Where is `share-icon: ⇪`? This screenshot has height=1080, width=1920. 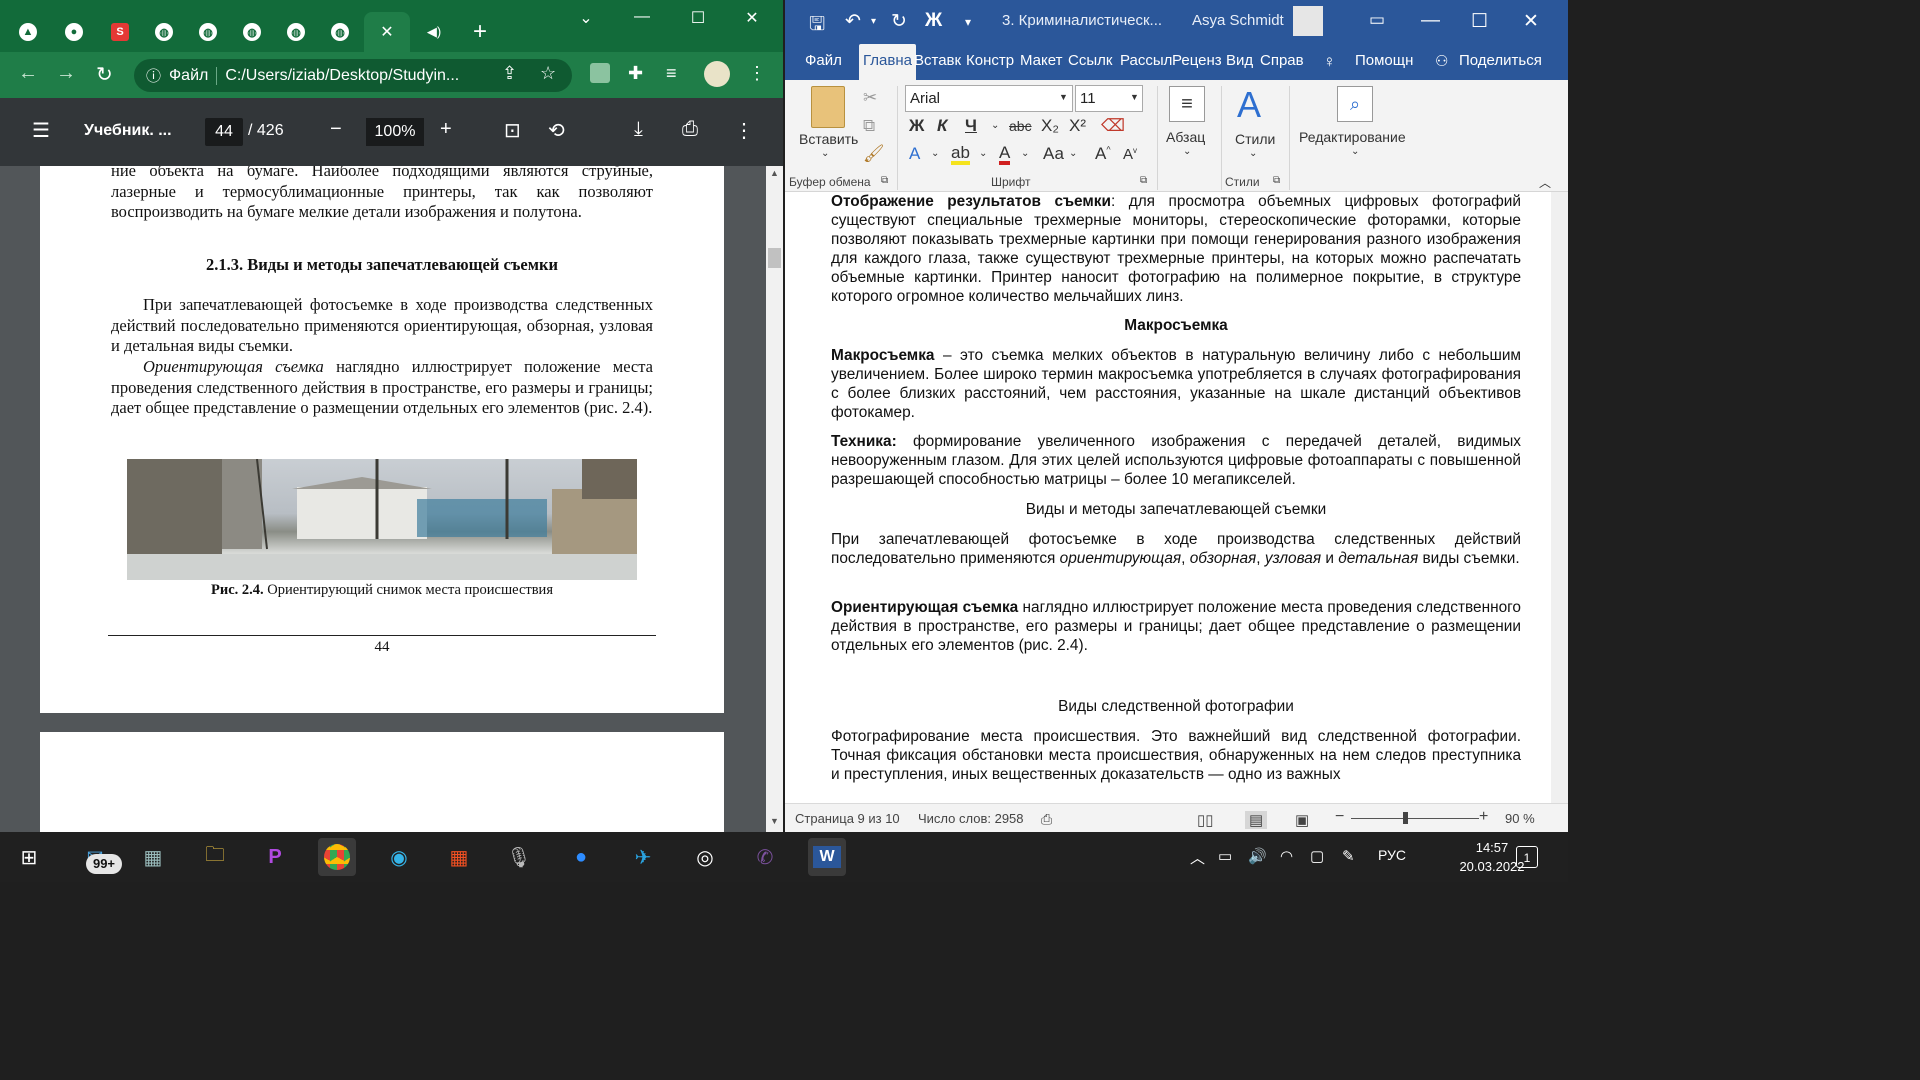 share-icon: ⇪ is located at coordinates (509, 73).